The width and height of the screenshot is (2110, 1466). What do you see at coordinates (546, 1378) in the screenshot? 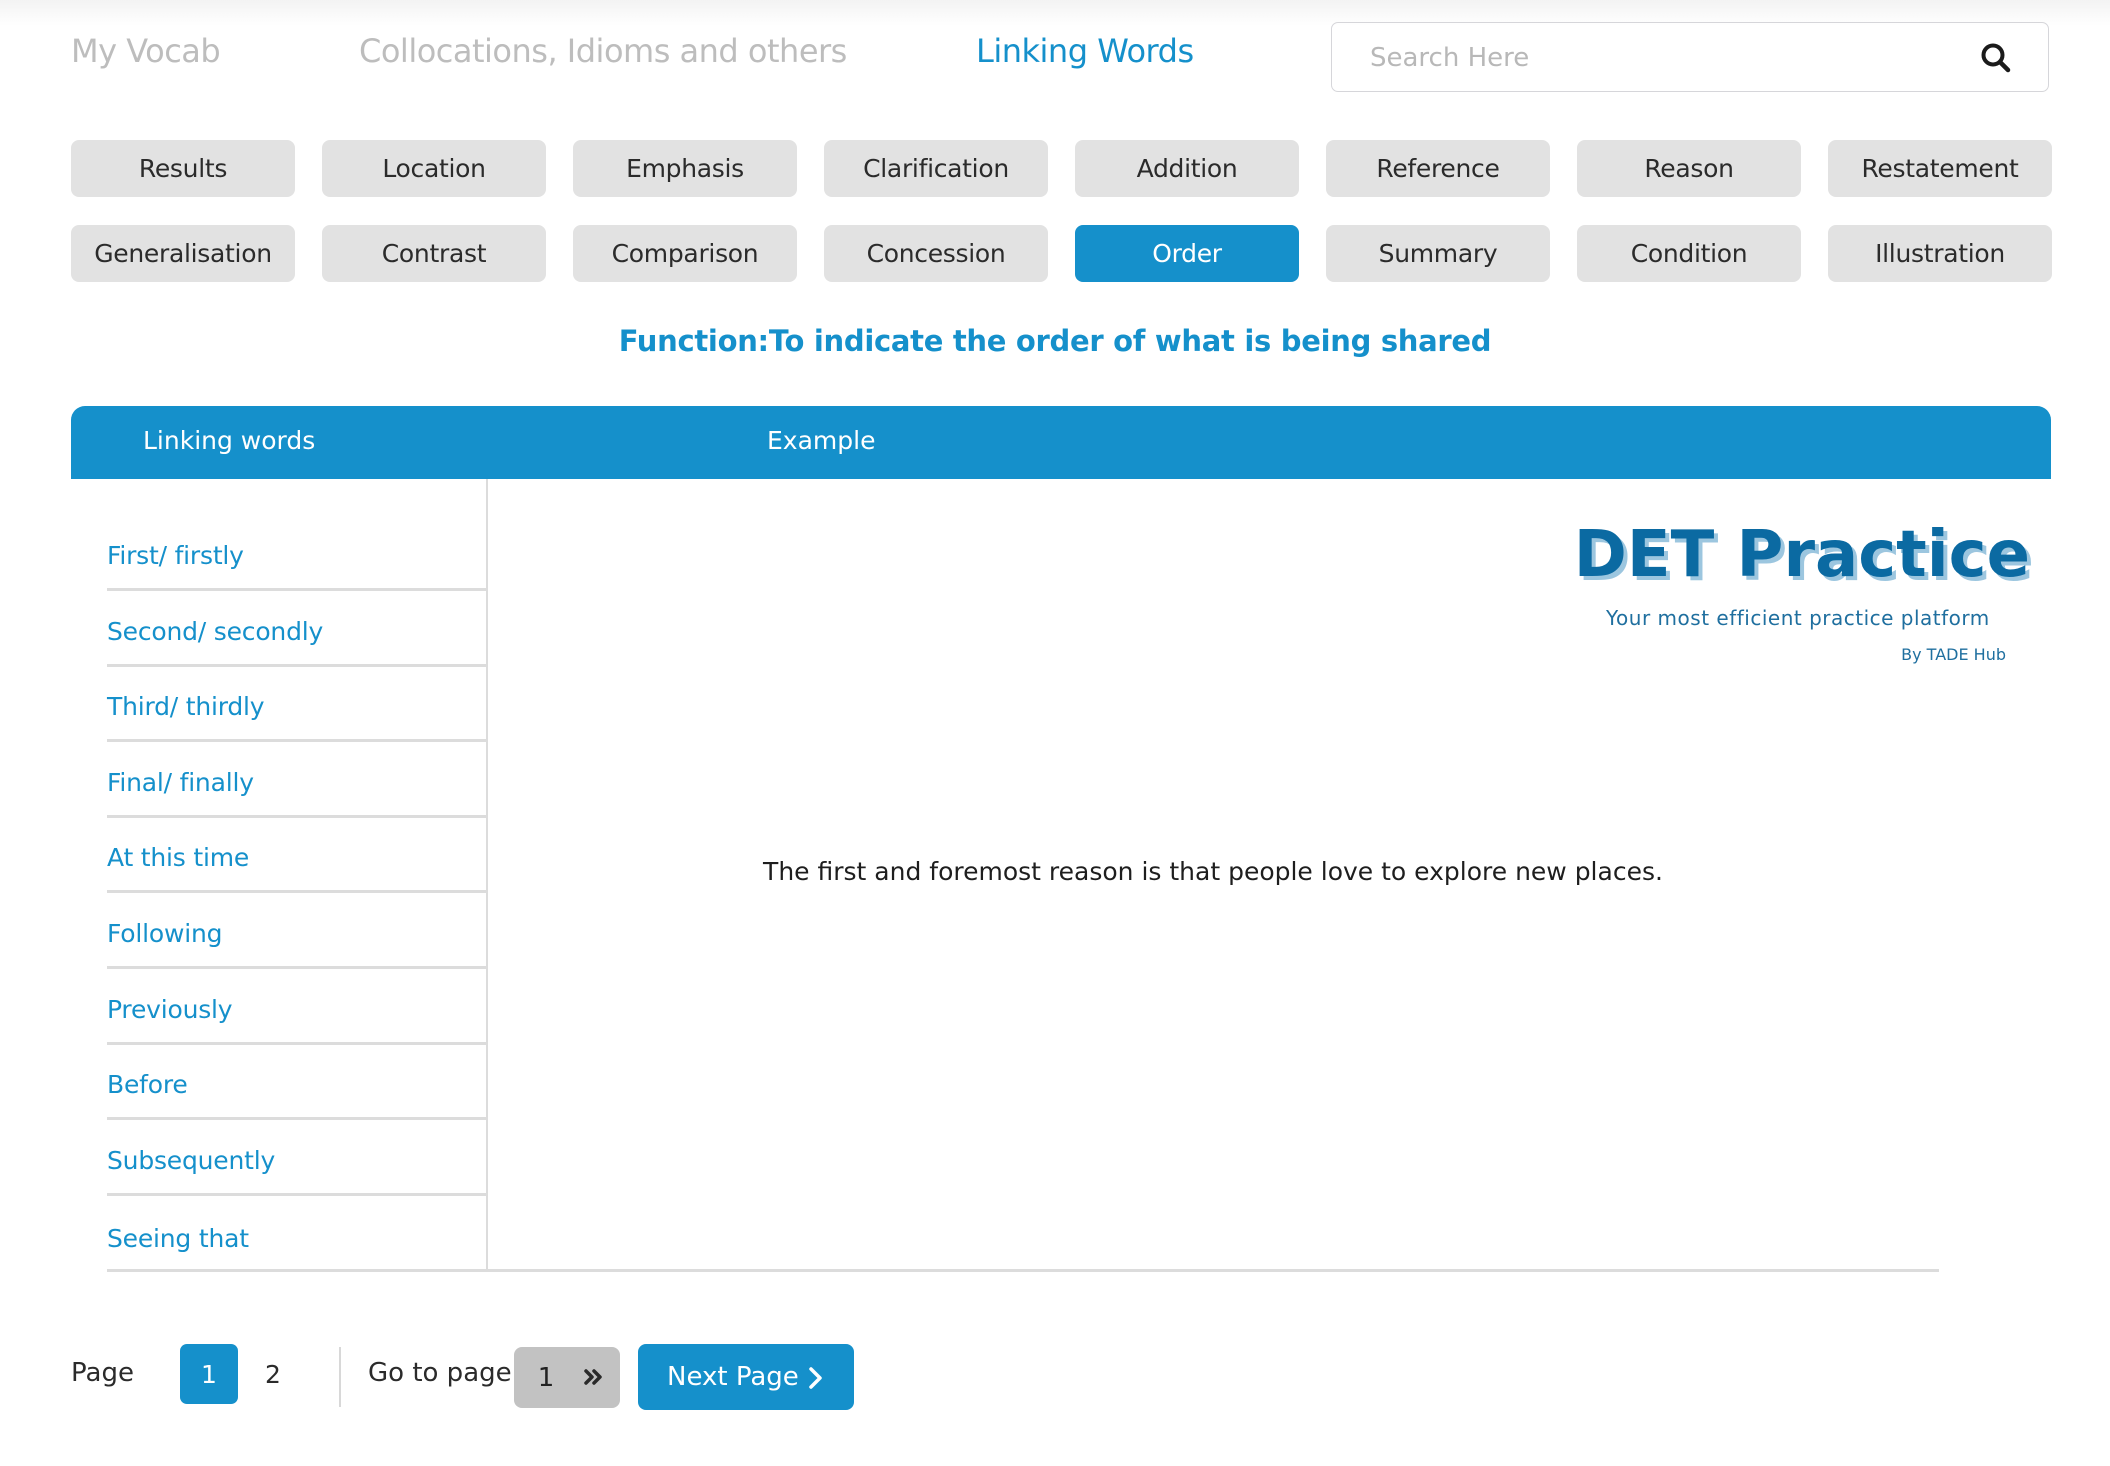
I see `goto-page-input` at bounding box center [546, 1378].